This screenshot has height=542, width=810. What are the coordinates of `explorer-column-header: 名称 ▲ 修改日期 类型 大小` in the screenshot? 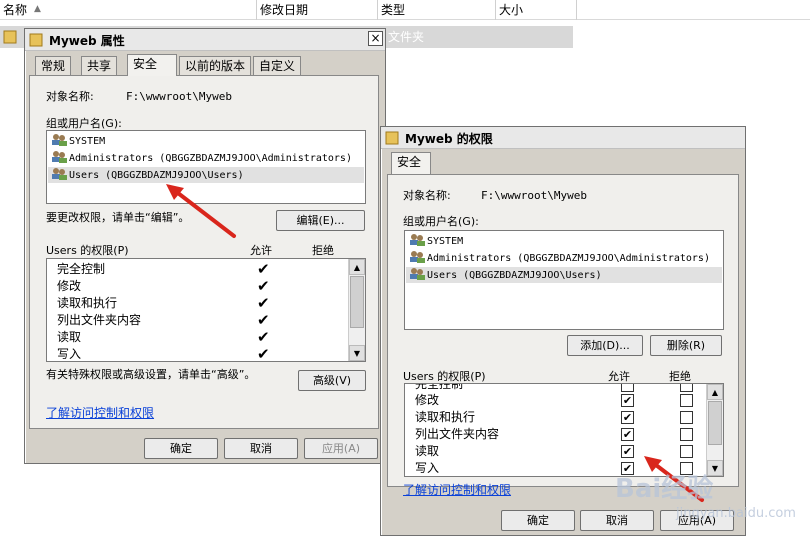 It's located at (405, 10).